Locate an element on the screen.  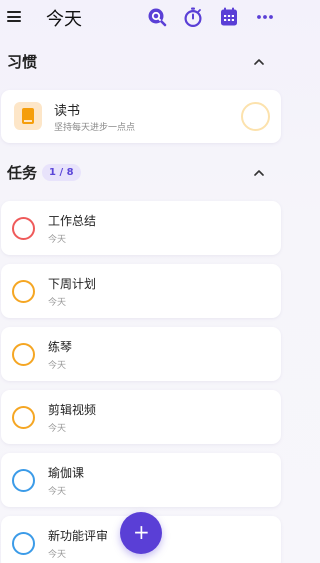
task-card: 工作总结 今天 is located at coordinates (141, 228).